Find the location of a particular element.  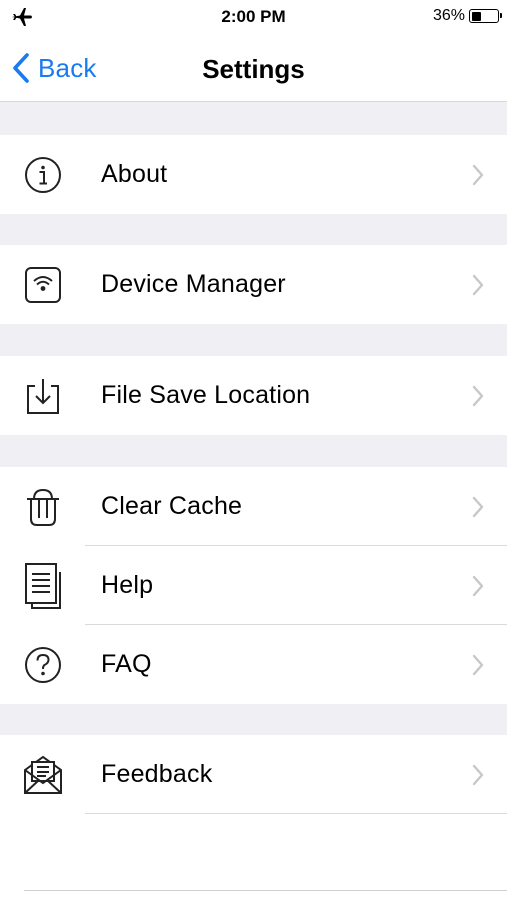

mail-letter-icon is located at coordinates (43, 775).